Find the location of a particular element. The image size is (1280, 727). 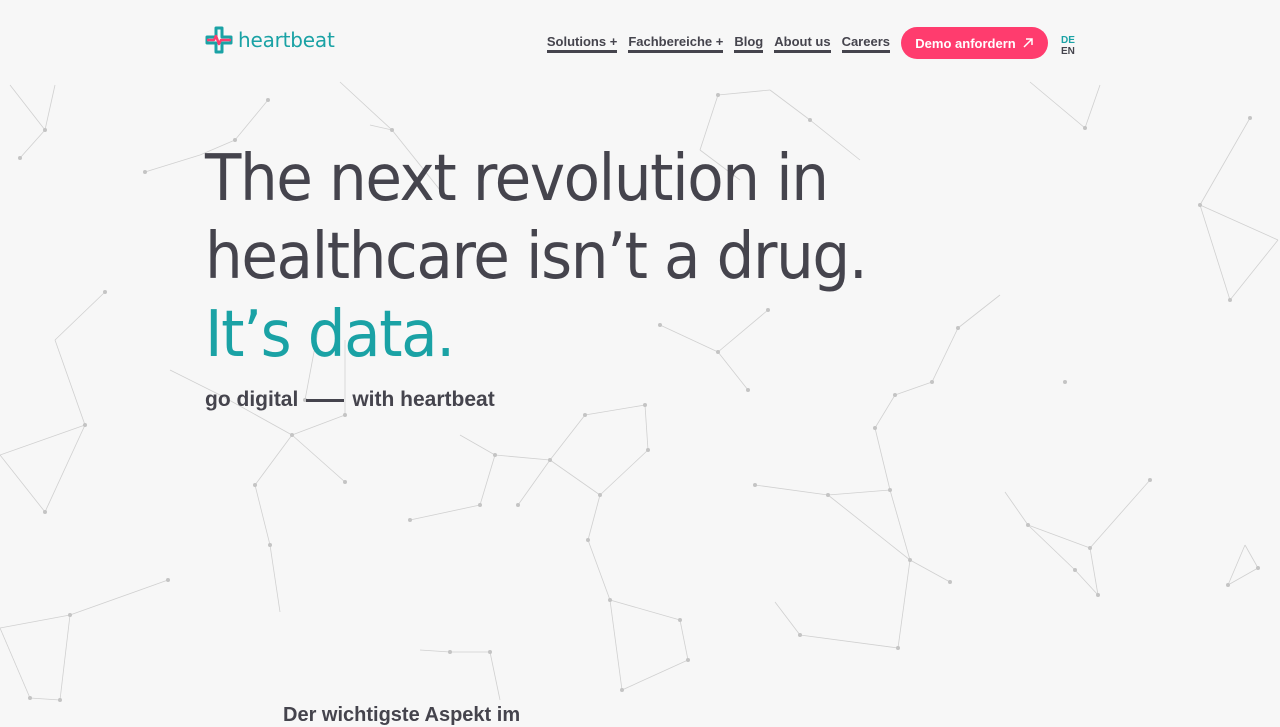

hero-line-3: It’s data. is located at coordinates (330, 335).